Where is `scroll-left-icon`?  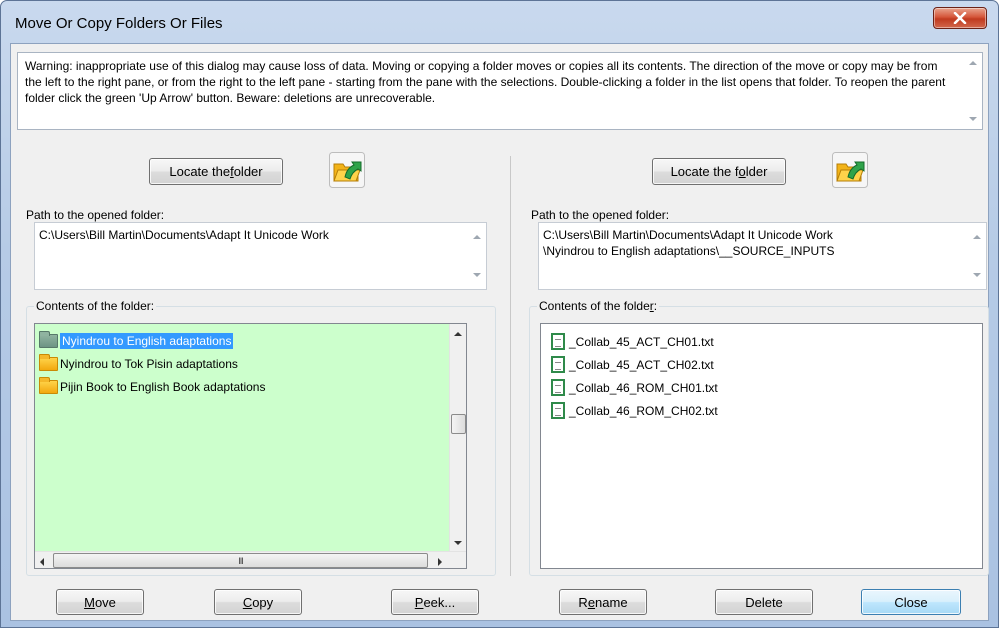 scroll-left-icon is located at coordinates (42, 562).